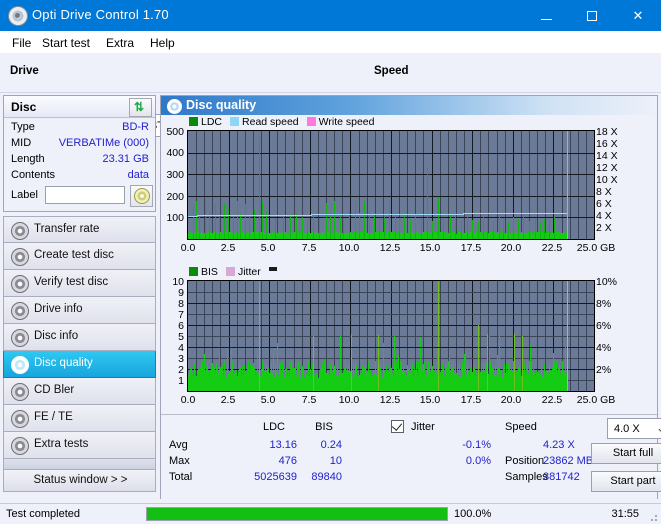 Image resolution: width=661 pixels, height=524 pixels. I want to click on stats-ldc-max: 476, so click(287, 461).